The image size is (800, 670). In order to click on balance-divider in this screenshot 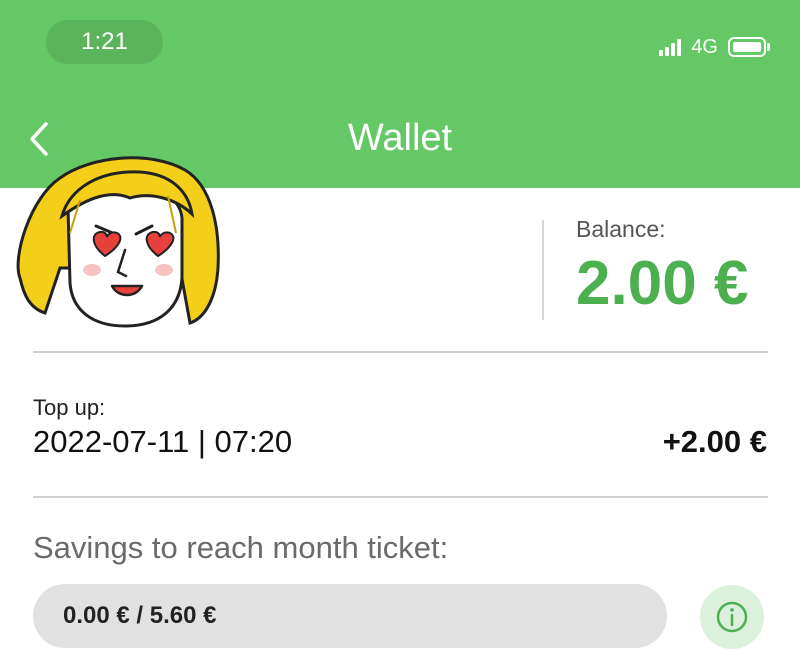, I will do `click(543, 270)`.